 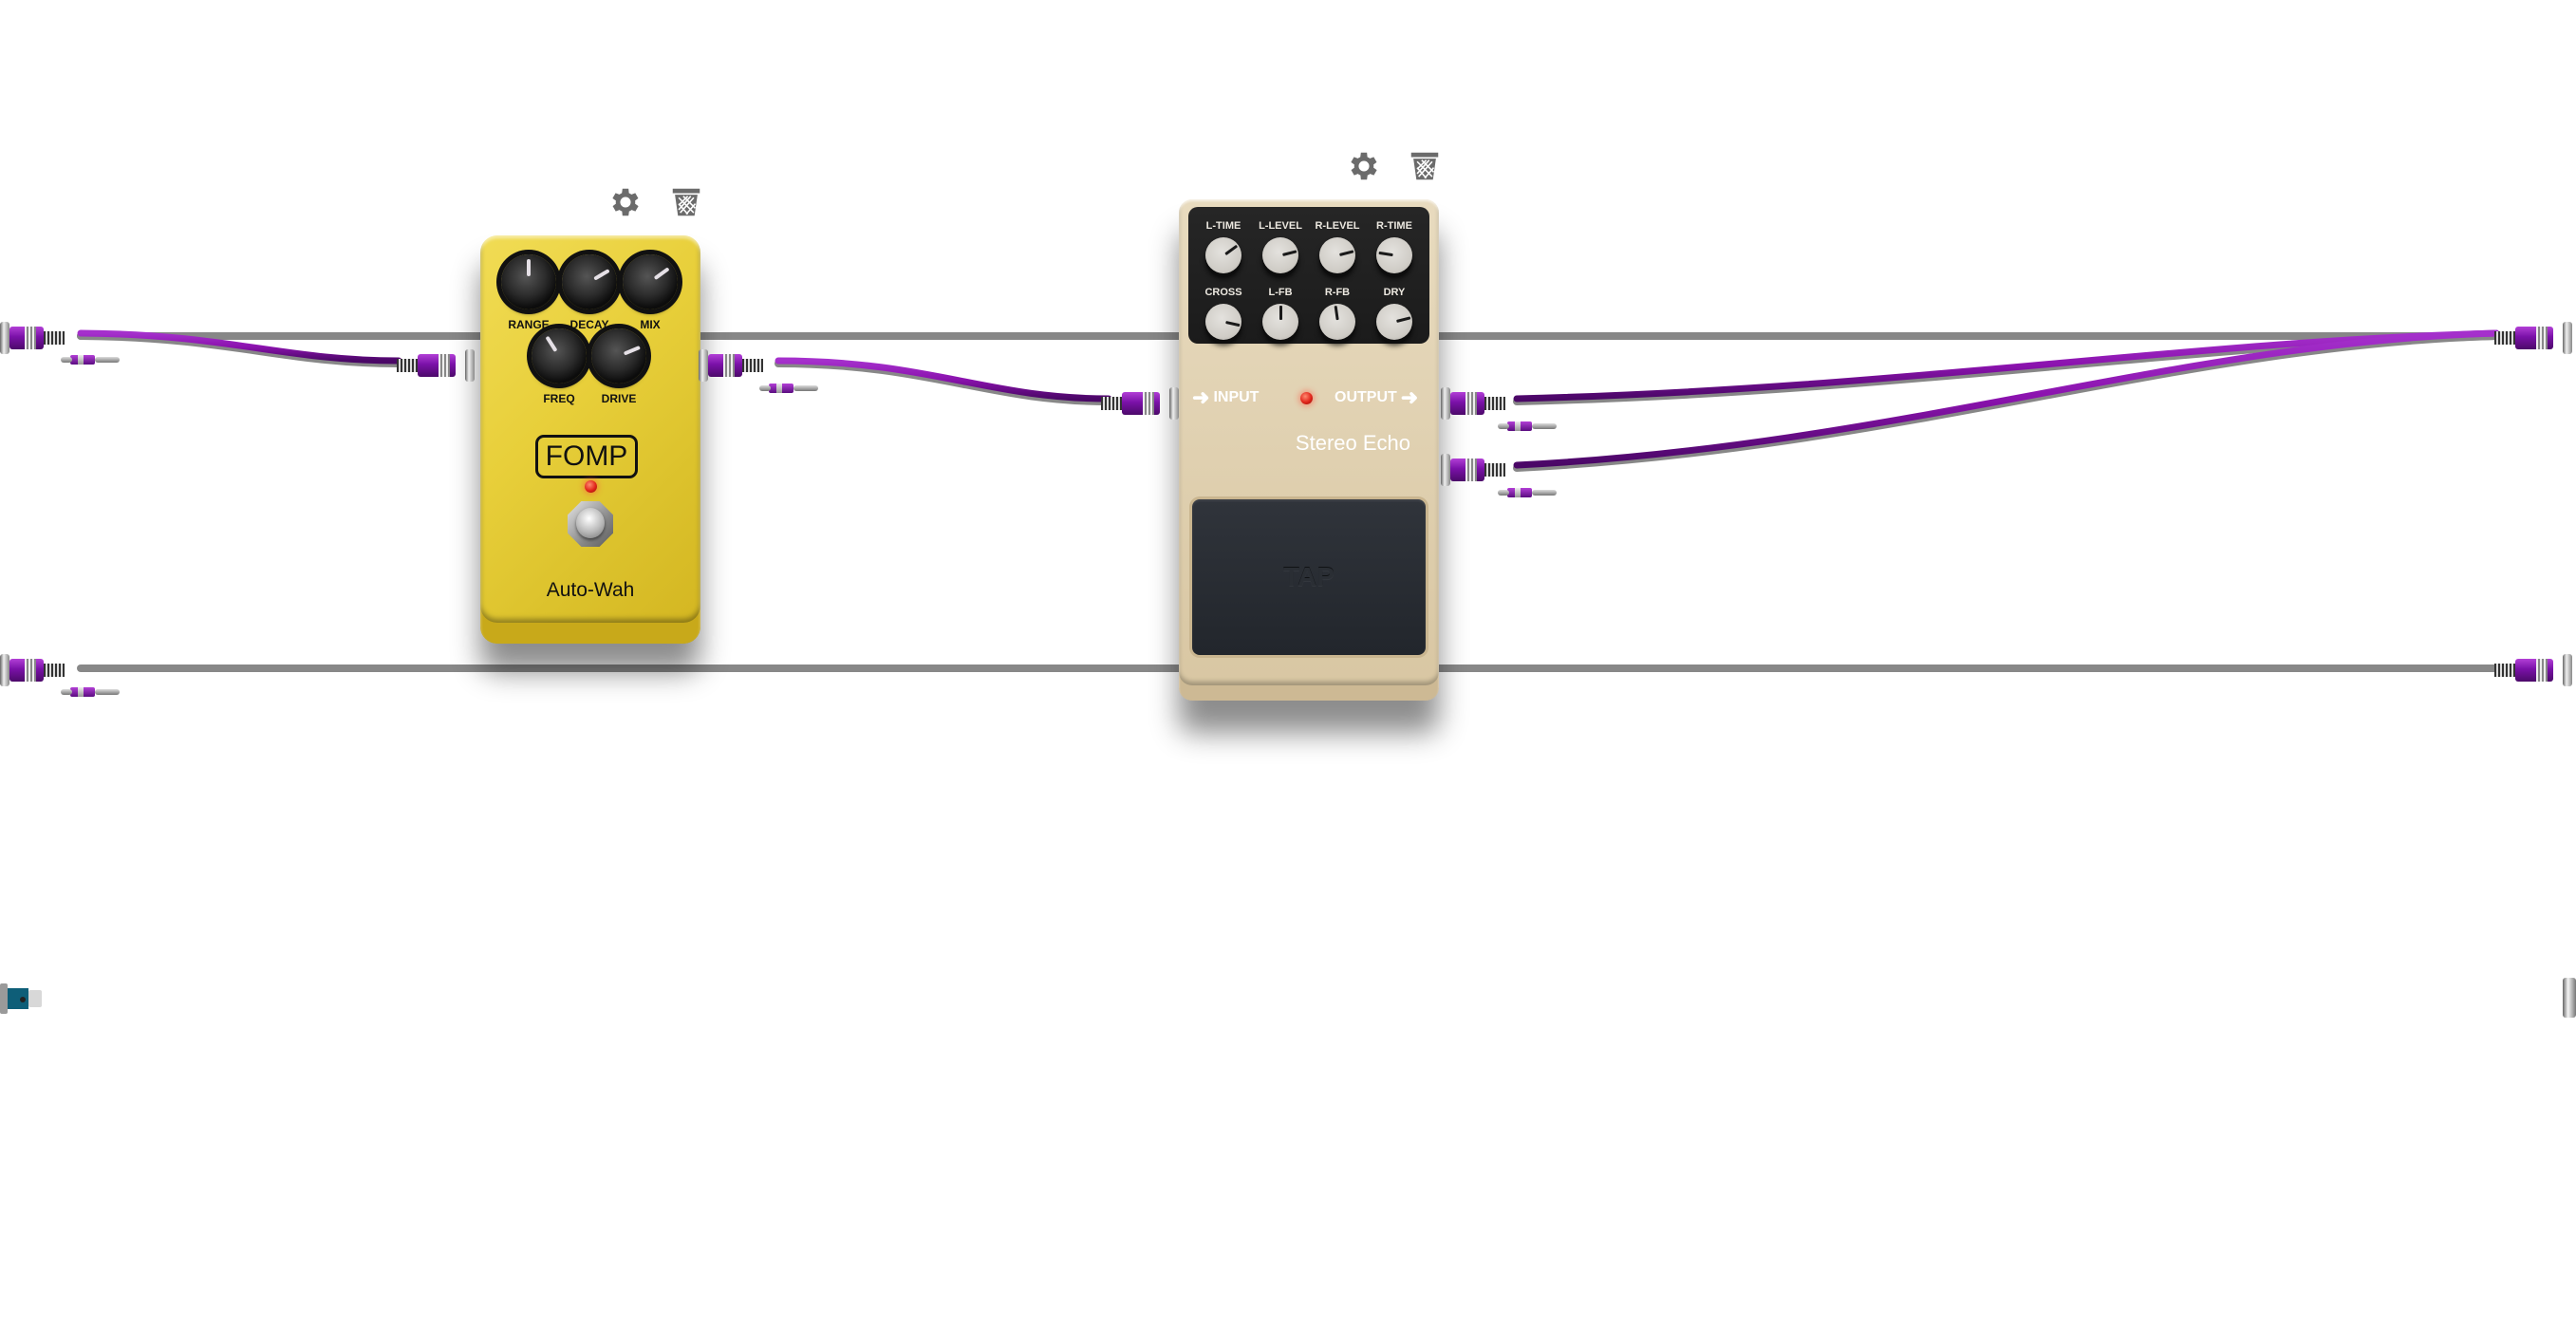 What do you see at coordinates (1394, 255) in the screenshot?
I see `r-time-knob` at bounding box center [1394, 255].